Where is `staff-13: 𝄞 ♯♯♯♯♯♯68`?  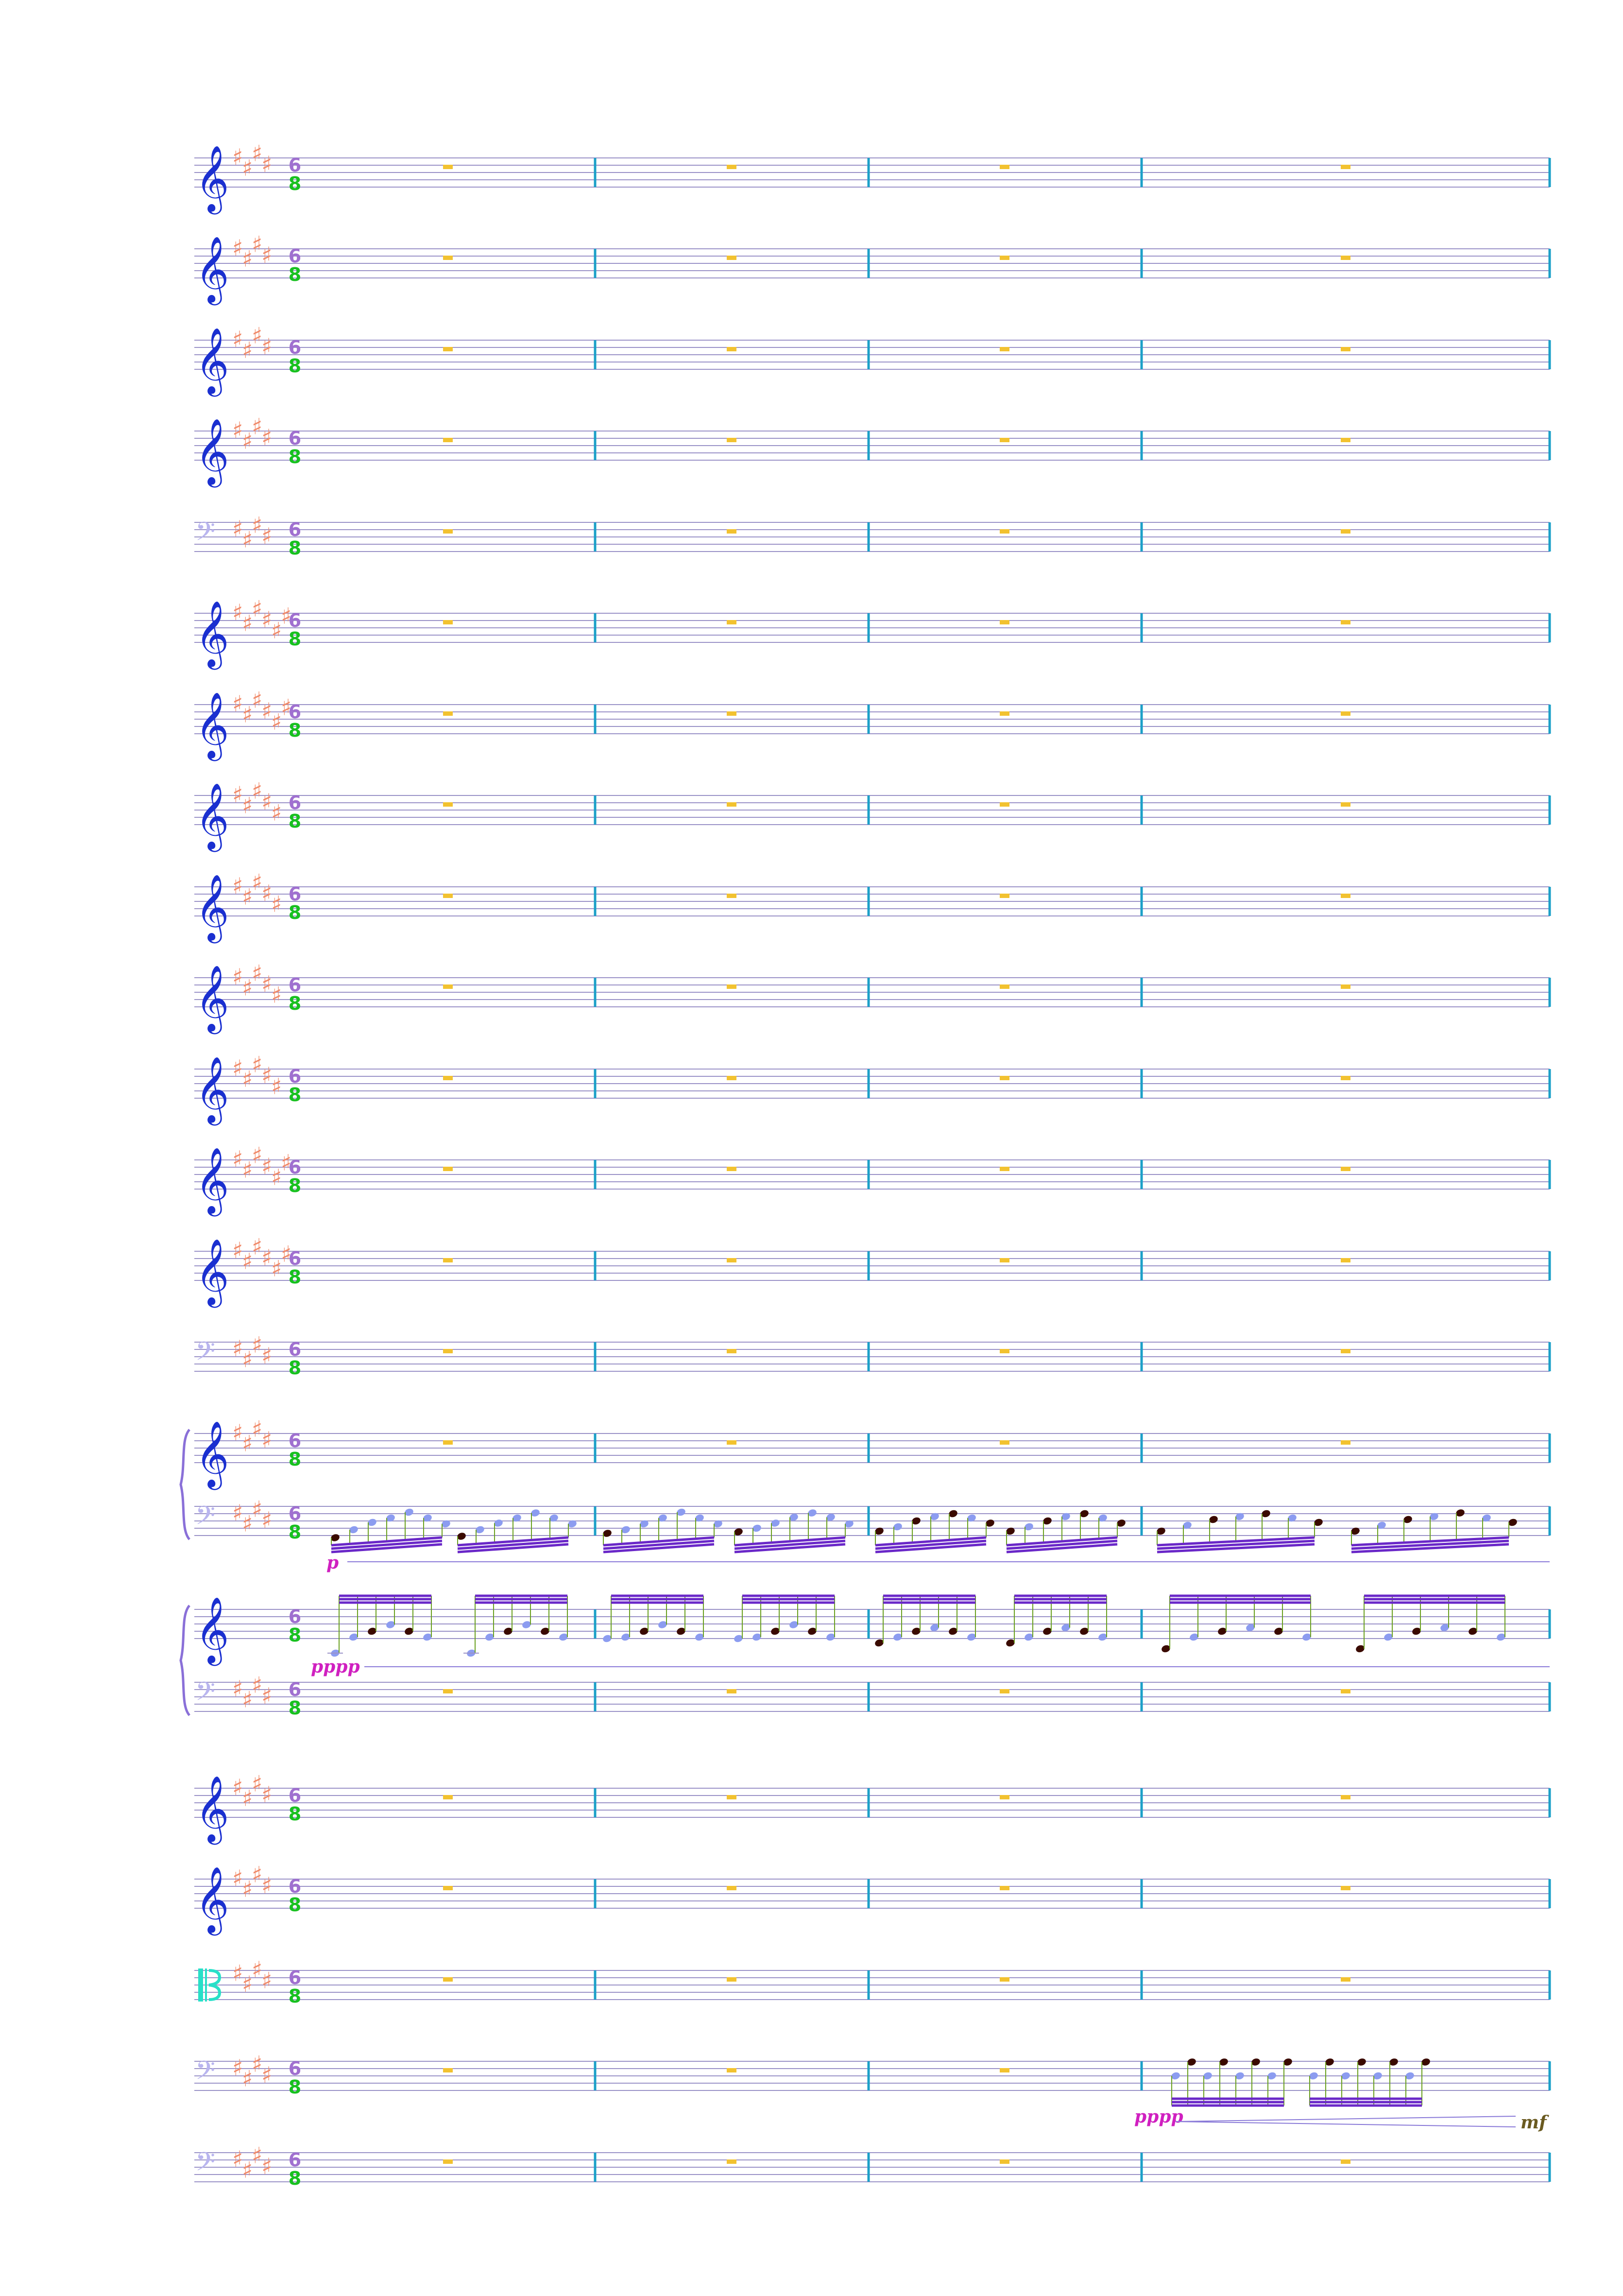
staff-13: 𝄞 ♯♯♯♯♯♯68 is located at coordinates (872, 1271).